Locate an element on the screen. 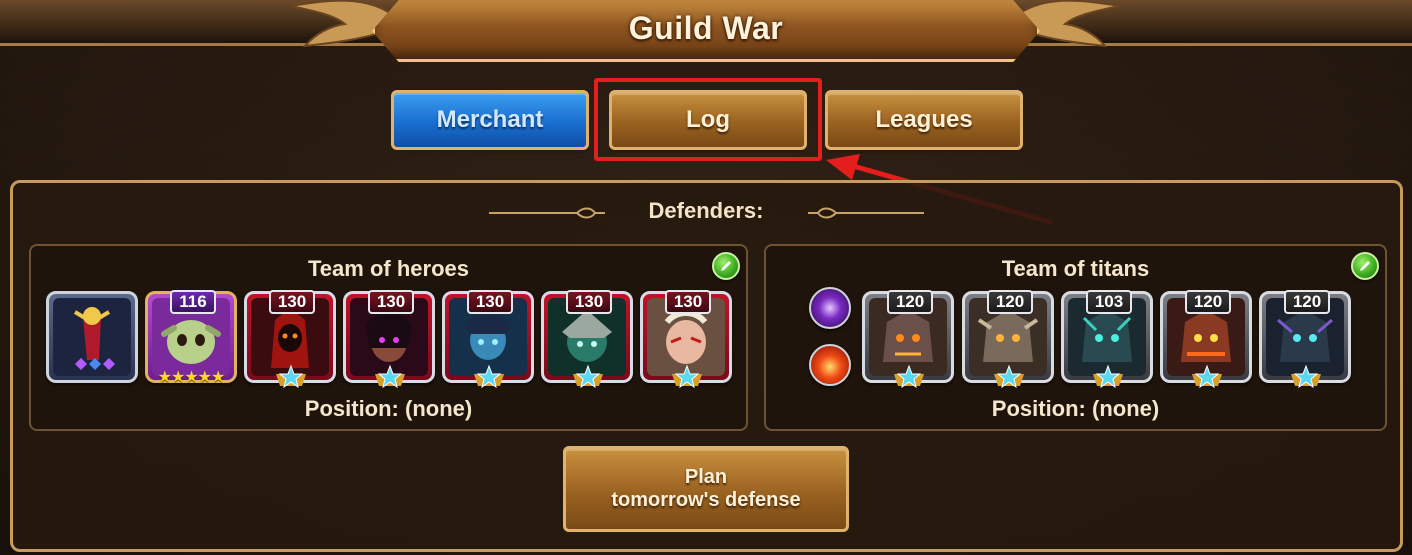  tab-merchant: Merchant is located at coordinates (490, 120).